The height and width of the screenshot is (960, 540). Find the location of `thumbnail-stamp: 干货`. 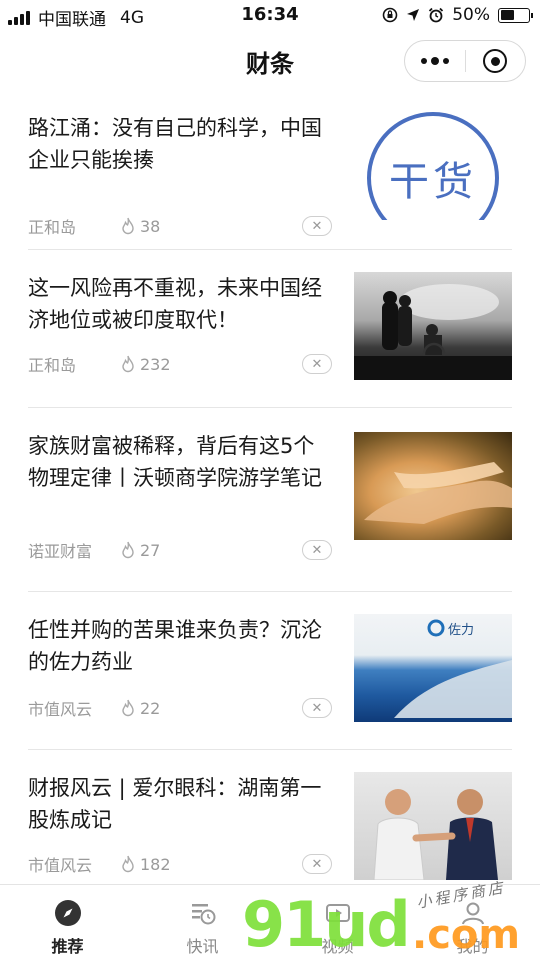

thumbnail-stamp: 干货 is located at coordinates (433, 166).